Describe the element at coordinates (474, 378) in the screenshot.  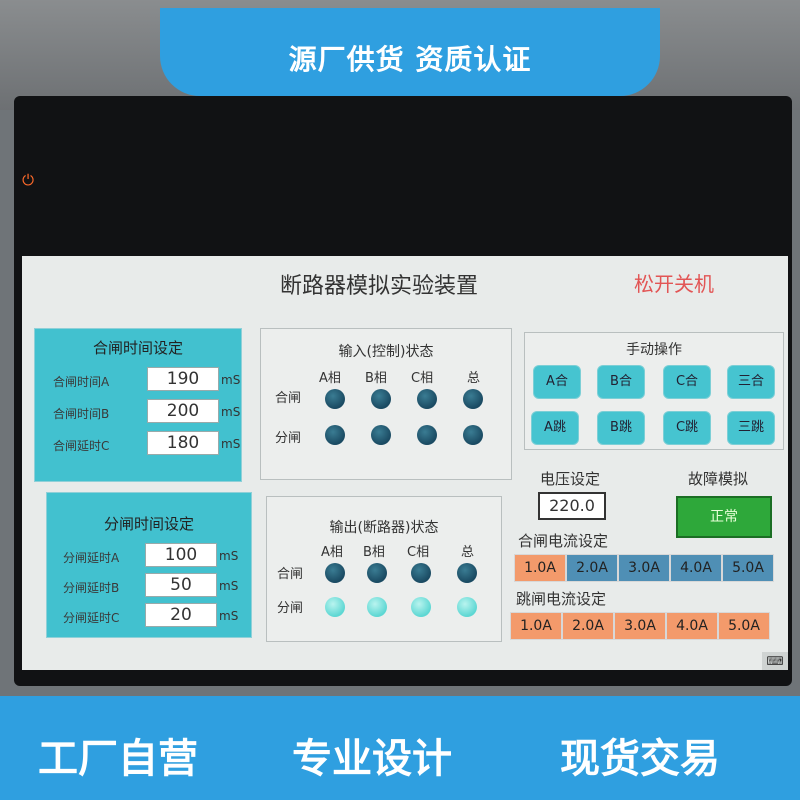
I see `input-col-total: 总` at that location.